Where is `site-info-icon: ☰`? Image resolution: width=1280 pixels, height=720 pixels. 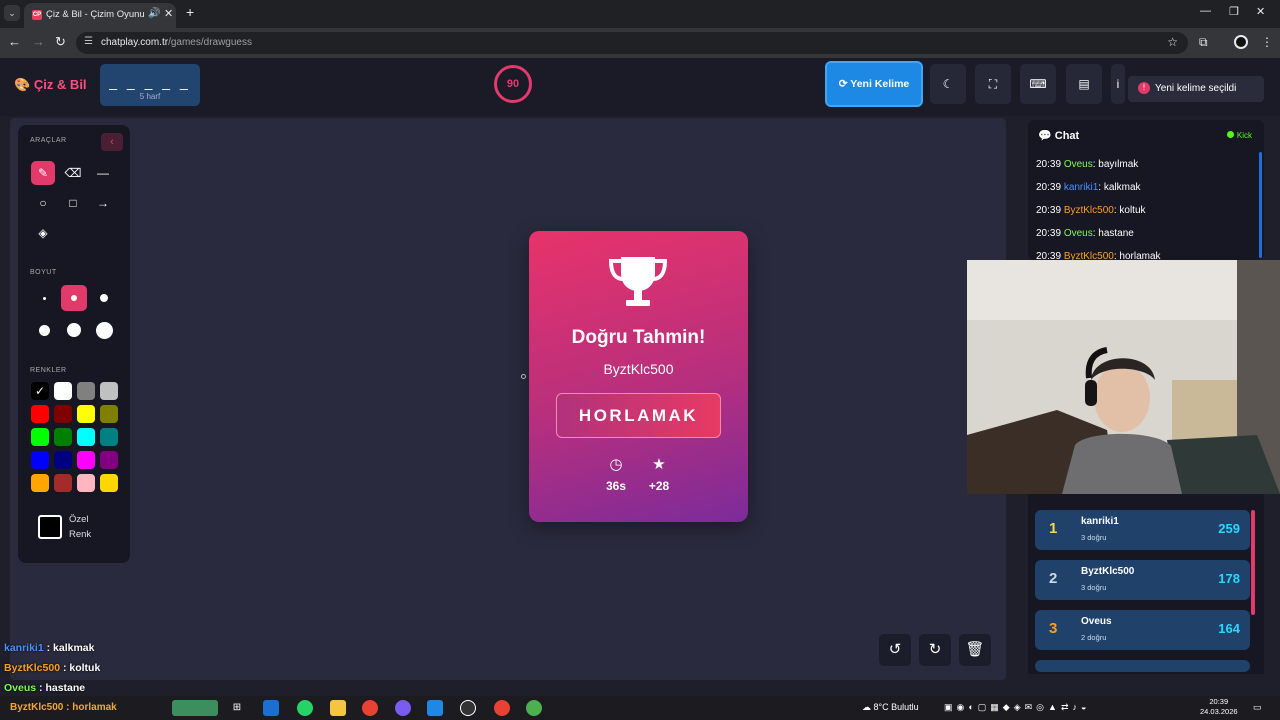
site-info-icon: ☰ is located at coordinates (88, 41).